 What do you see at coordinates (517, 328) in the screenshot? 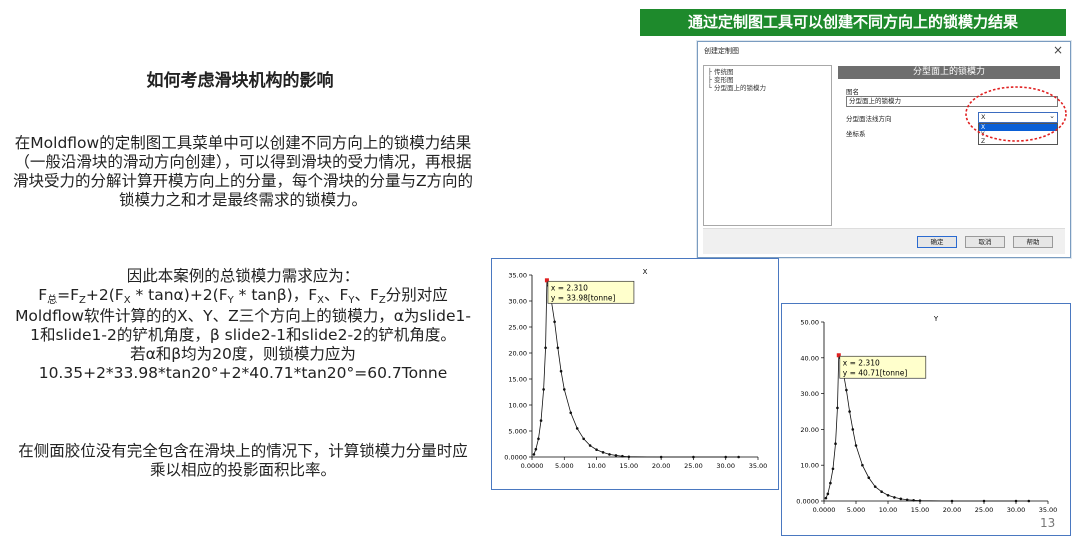
I see `y-tick-label: 25.00` at bounding box center [517, 328].